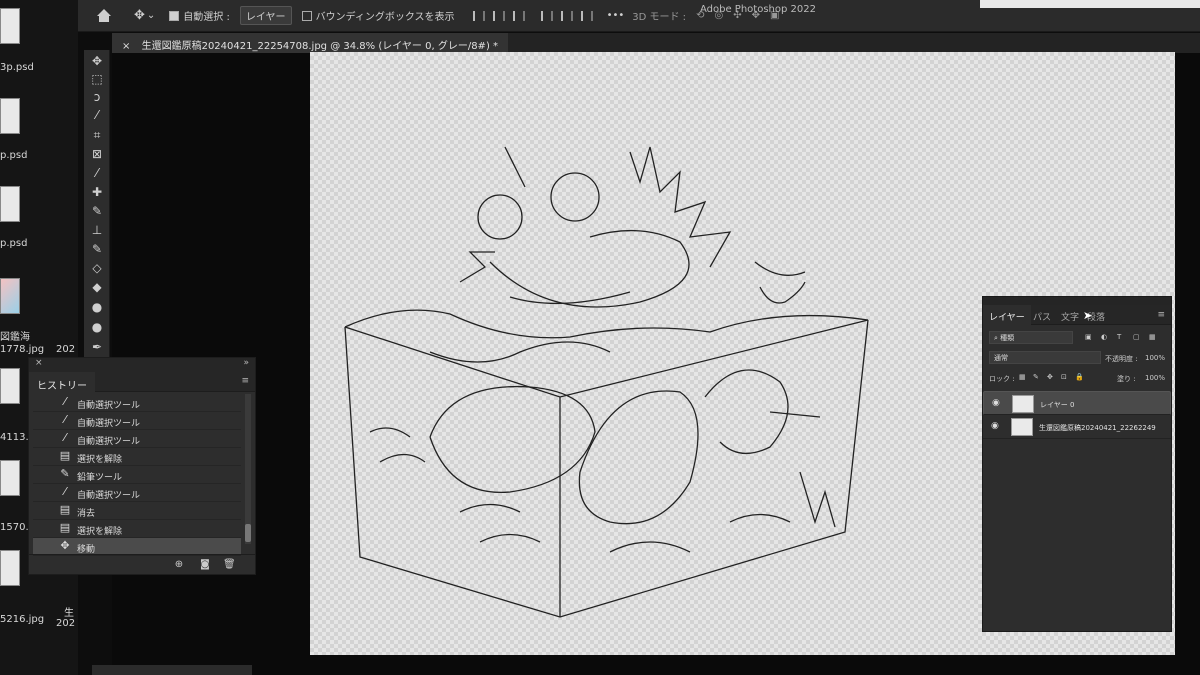 The image size is (1200, 675). Describe the element at coordinates (97, 287) in the screenshot. I see `paint-bucket-icon: ◆` at that location.